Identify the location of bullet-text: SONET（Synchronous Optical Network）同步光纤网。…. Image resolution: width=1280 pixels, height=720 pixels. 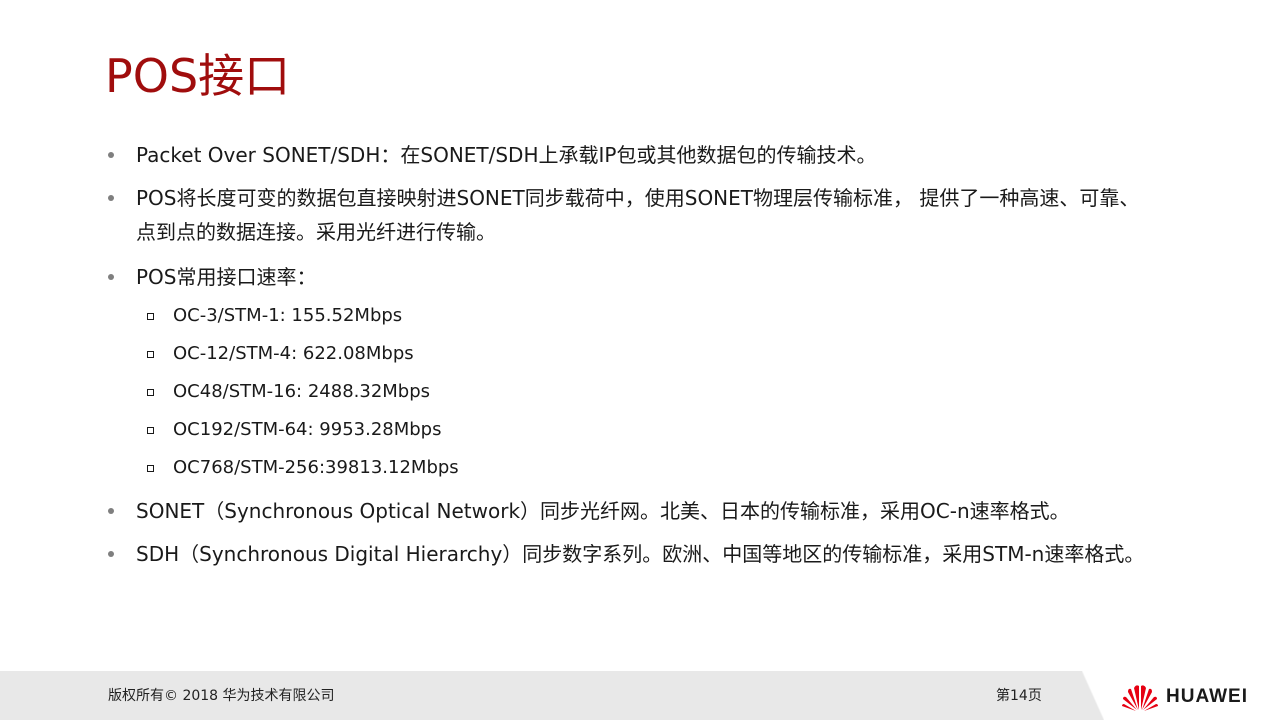
(603, 511).